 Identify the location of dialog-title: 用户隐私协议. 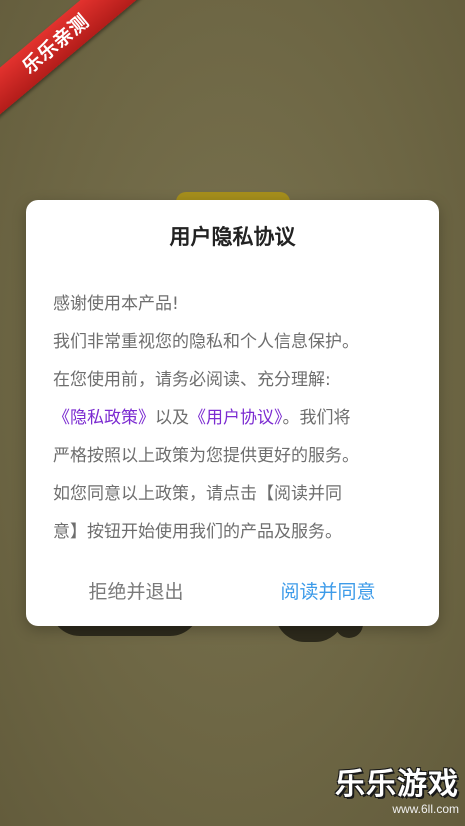
(232, 237).